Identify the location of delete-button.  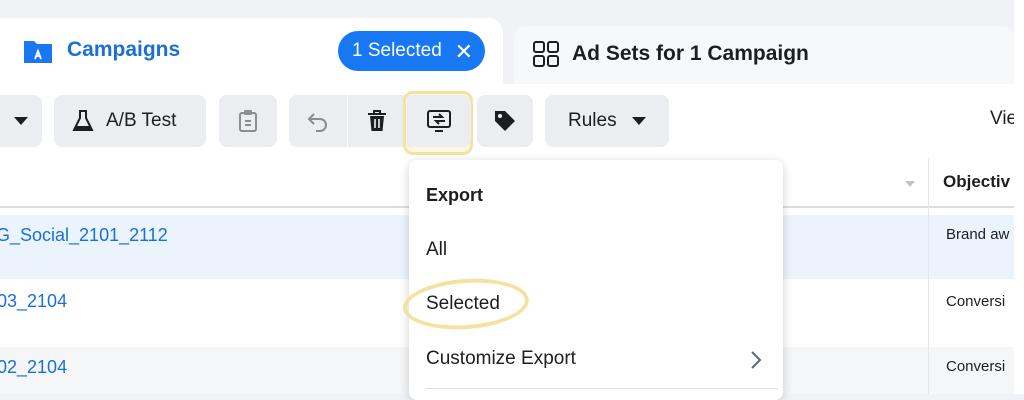
(377, 121).